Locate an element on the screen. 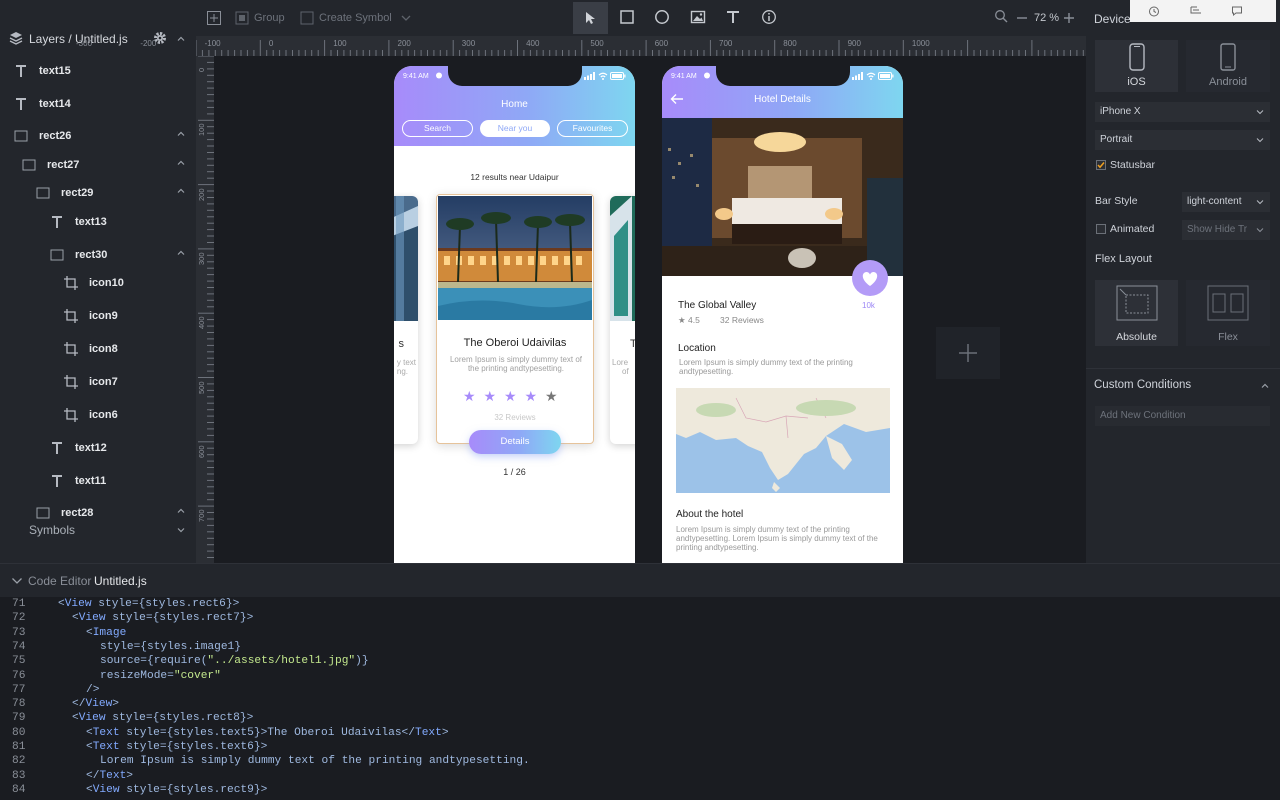 Image resolution: width=1280 pixels, height=800 pixels. android-option: Android is located at coordinates (1228, 66).